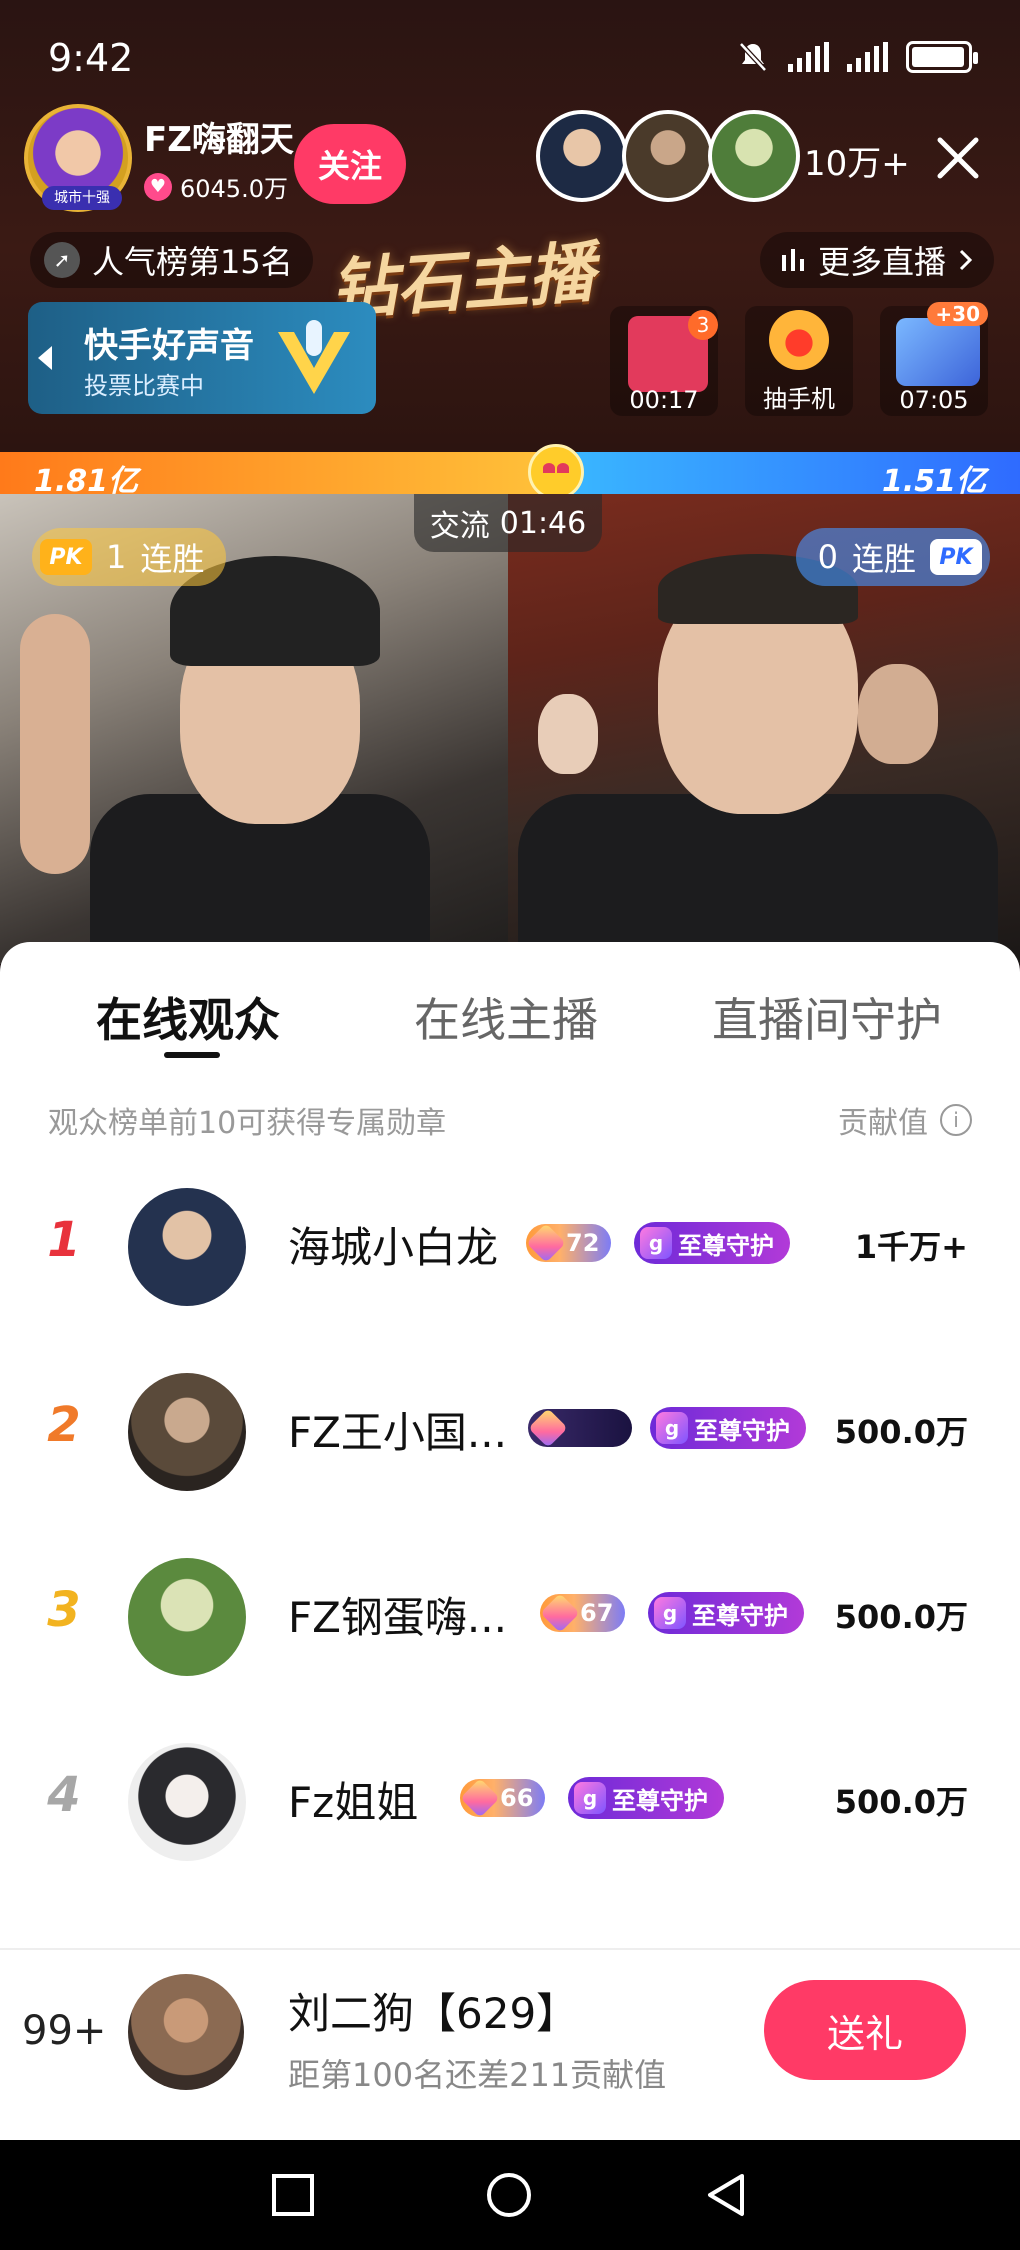 This screenshot has height=2250, width=1020. Describe the element at coordinates (865, 2030) in the screenshot. I see `send-gift-button: 送礼` at that location.